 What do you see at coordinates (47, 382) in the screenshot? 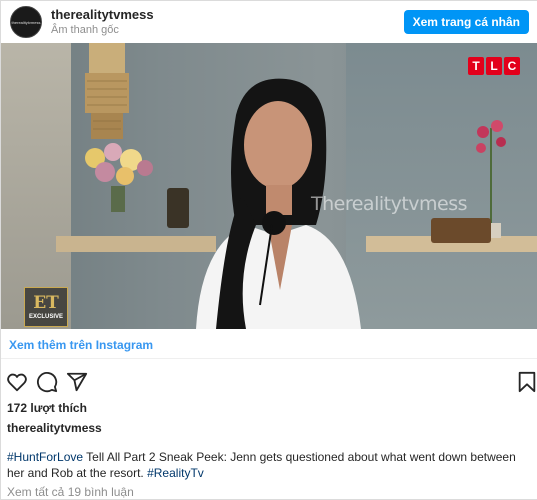
I see `comment-icon` at bounding box center [47, 382].